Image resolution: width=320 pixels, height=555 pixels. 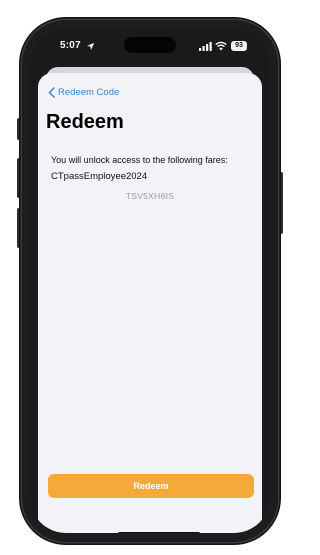 I want to click on home-indicator, so click(x=159, y=532).